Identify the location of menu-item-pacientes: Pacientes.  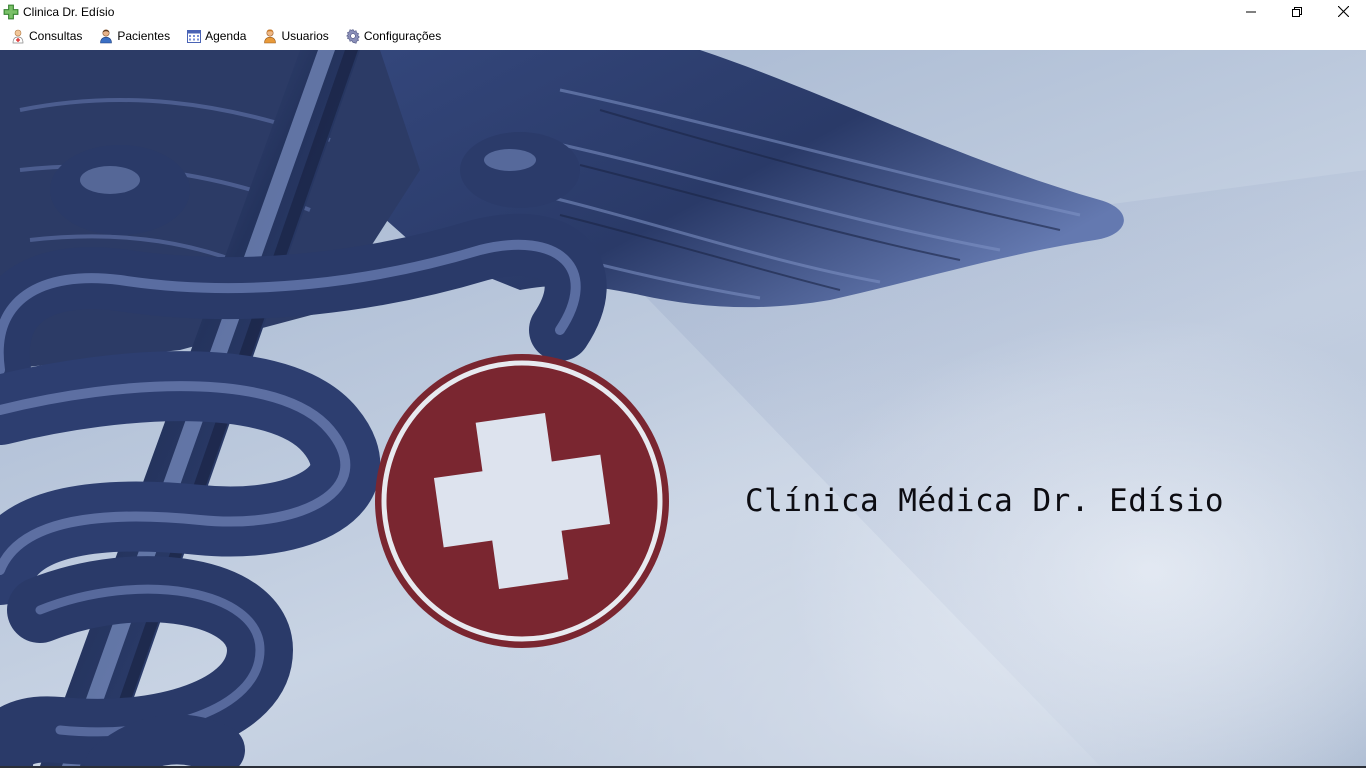
(132, 36).